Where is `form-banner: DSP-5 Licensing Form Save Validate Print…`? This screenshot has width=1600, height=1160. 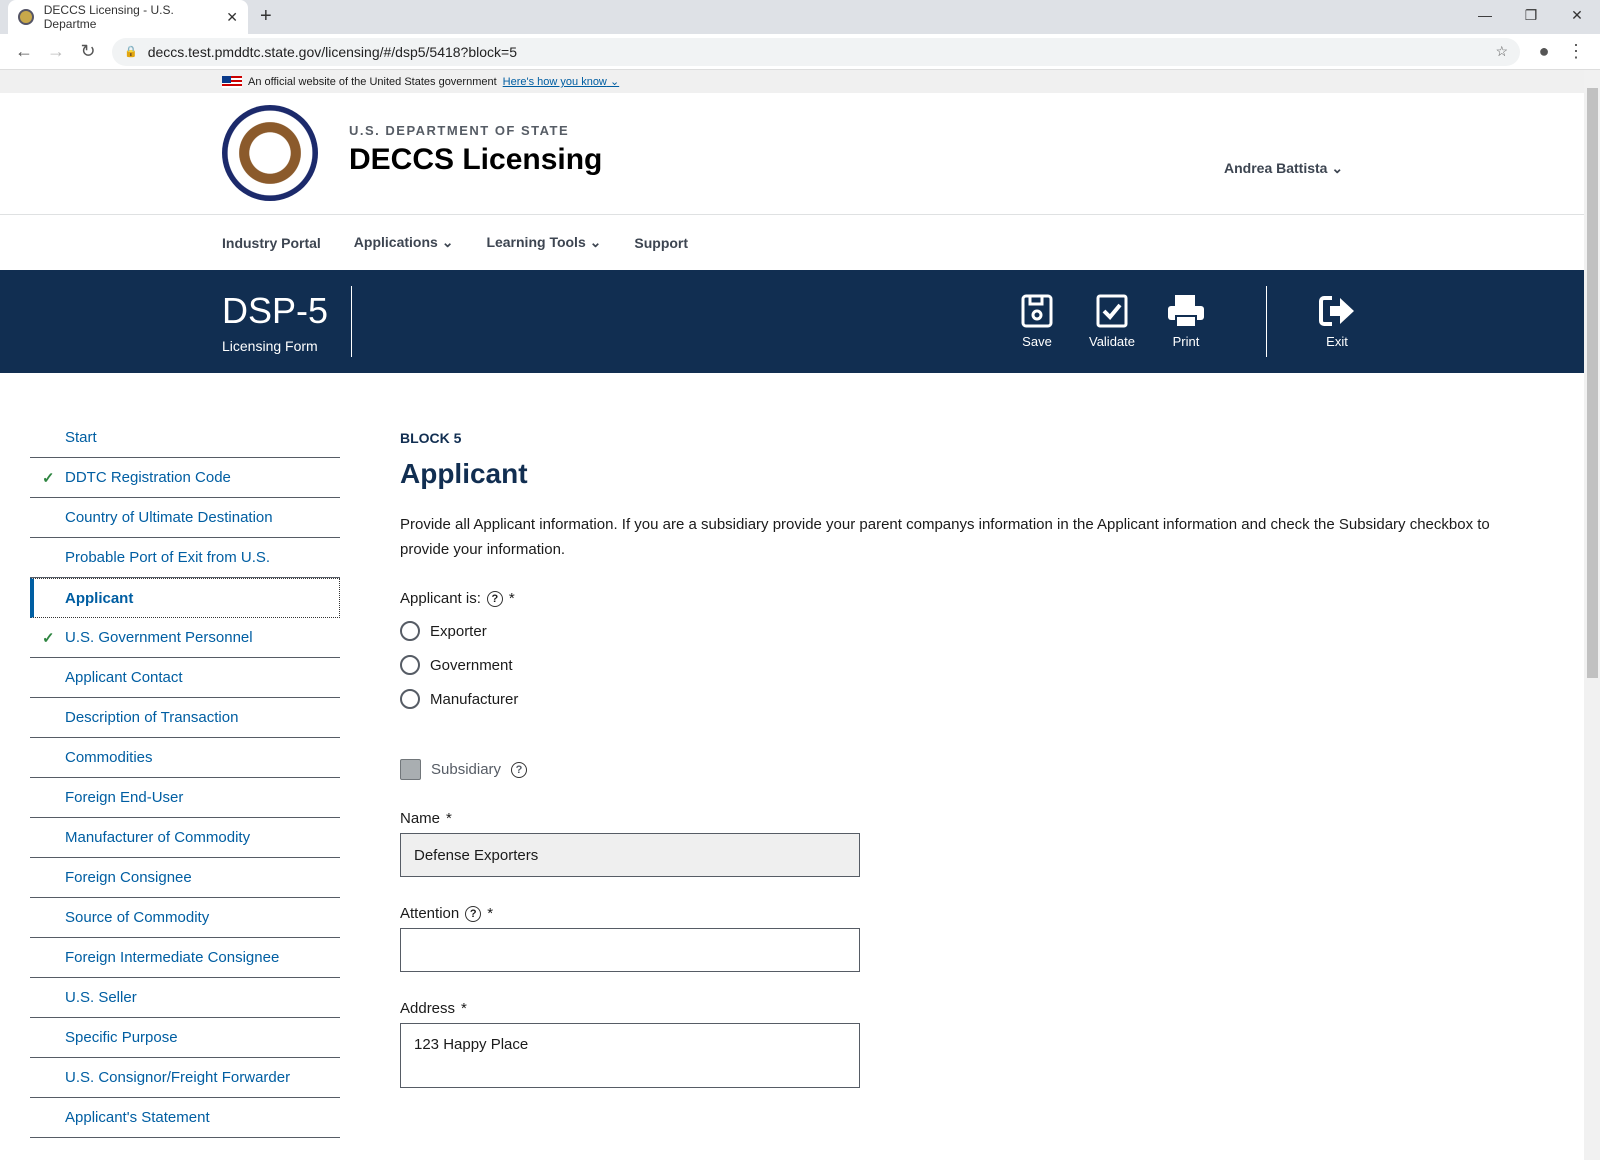 form-banner: DSP-5 Licensing Form Save Validate Print… is located at coordinates (800, 321).